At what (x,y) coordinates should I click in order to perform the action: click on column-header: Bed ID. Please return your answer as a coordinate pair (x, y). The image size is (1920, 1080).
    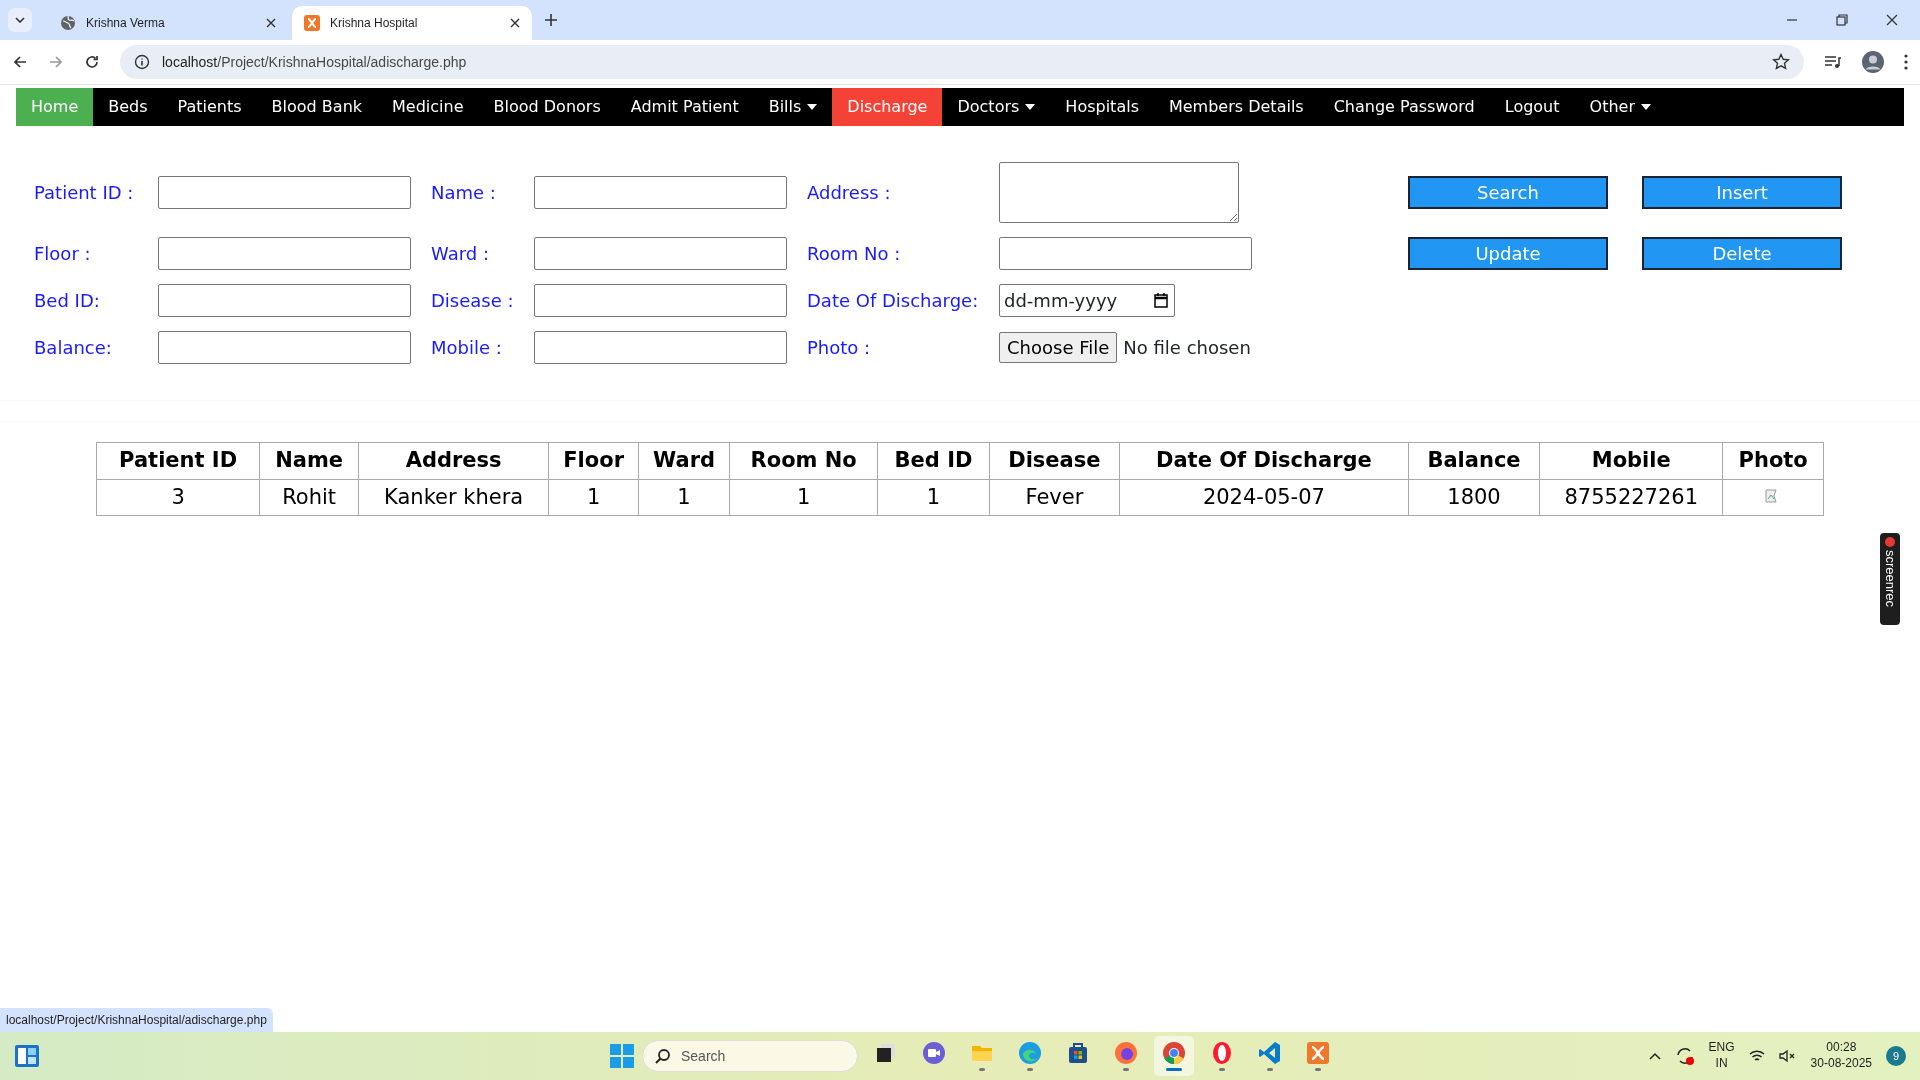
    Looking at the image, I should click on (933, 460).